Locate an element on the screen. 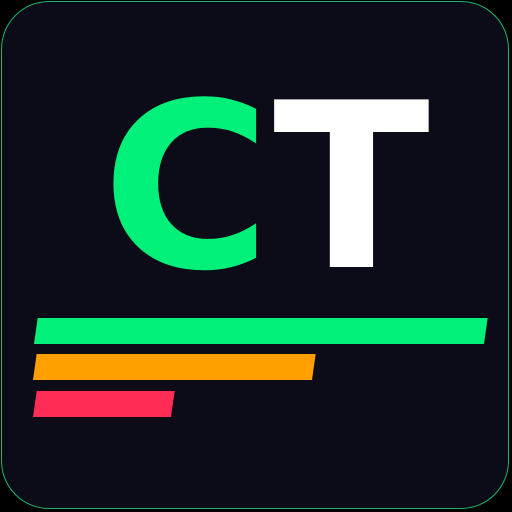 The width and height of the screenshot is (512, 512). logo-bar-red is located at coordinates (104, 404).